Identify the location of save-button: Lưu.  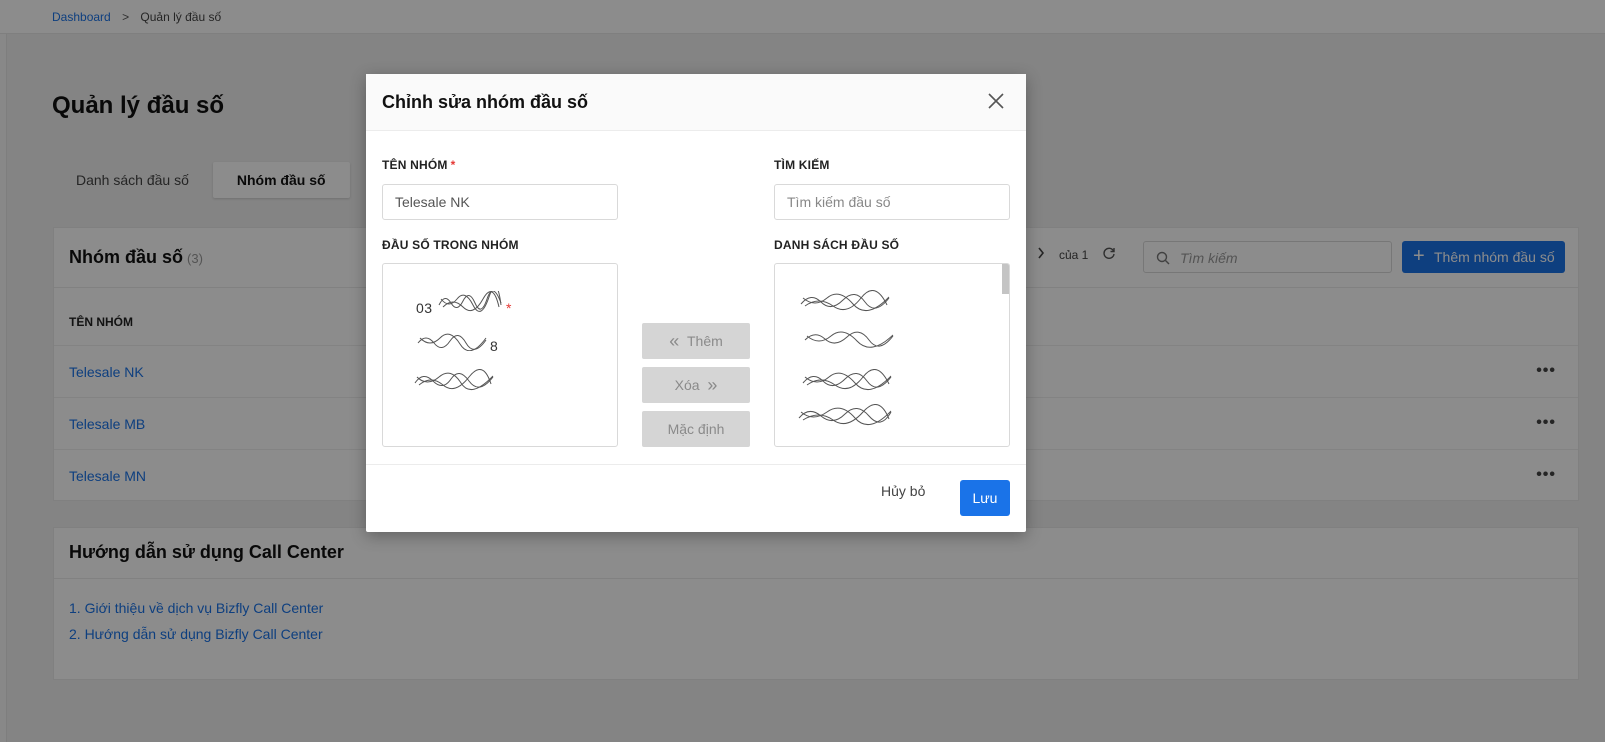
(985, 498).